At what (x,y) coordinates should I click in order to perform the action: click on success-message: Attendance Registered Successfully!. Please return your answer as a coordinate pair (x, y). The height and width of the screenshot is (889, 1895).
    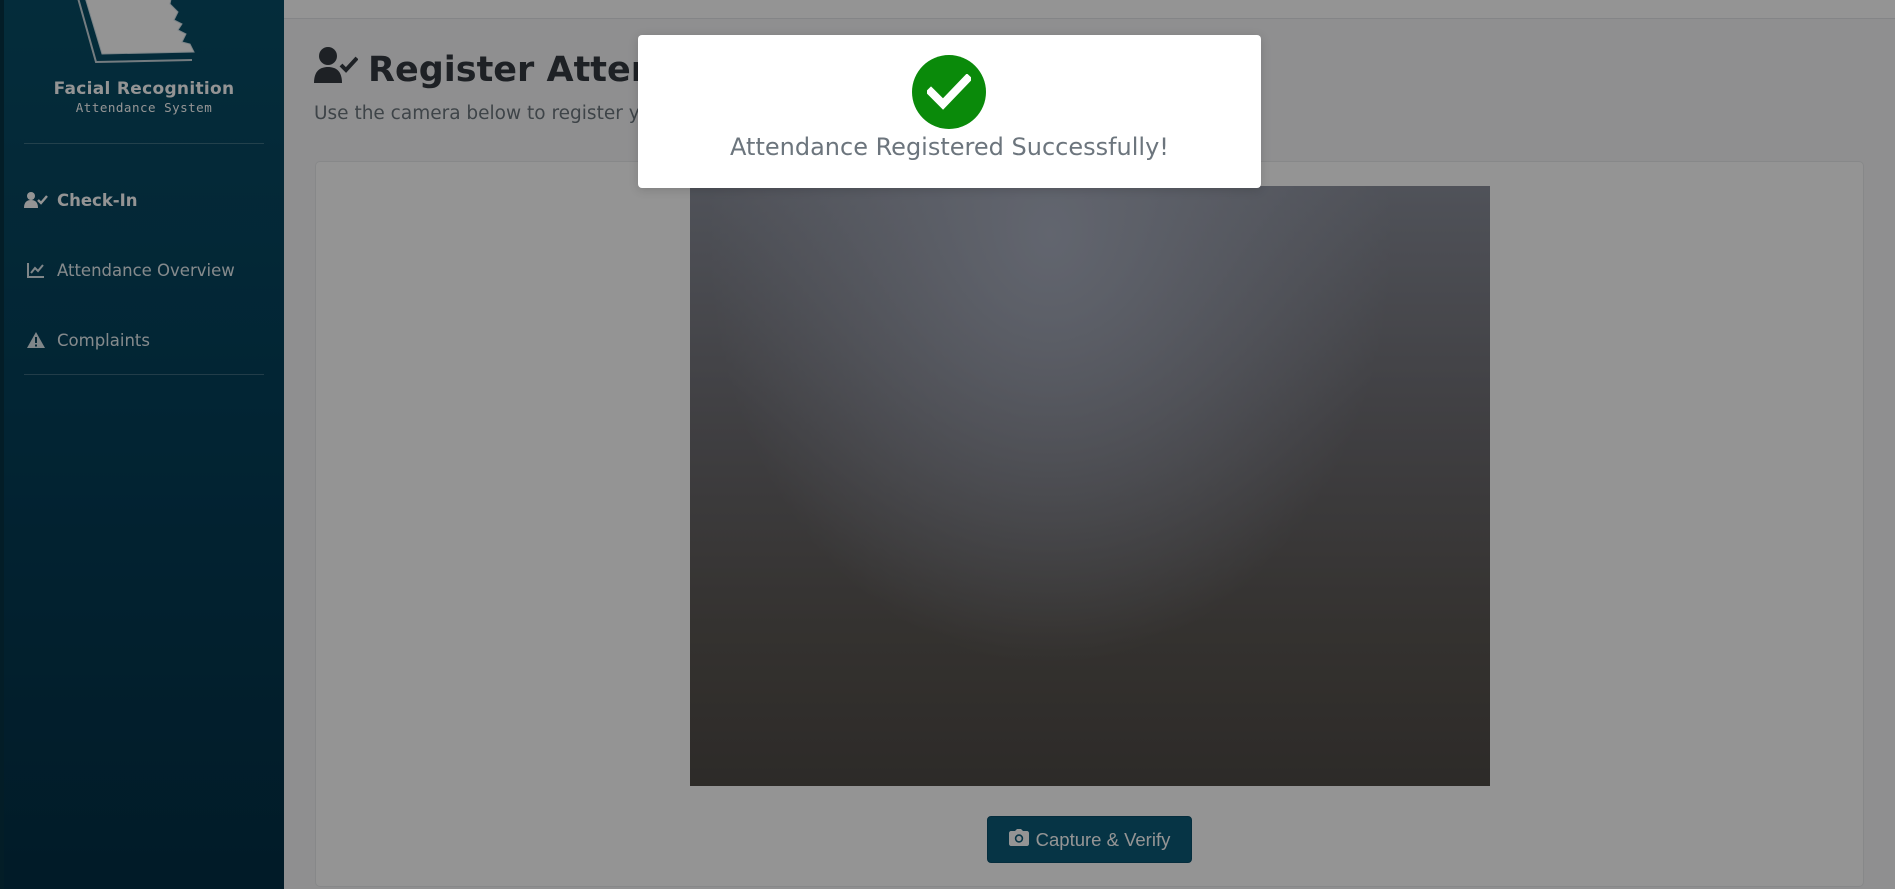
    Looking at the image, I should click on (949, 147).